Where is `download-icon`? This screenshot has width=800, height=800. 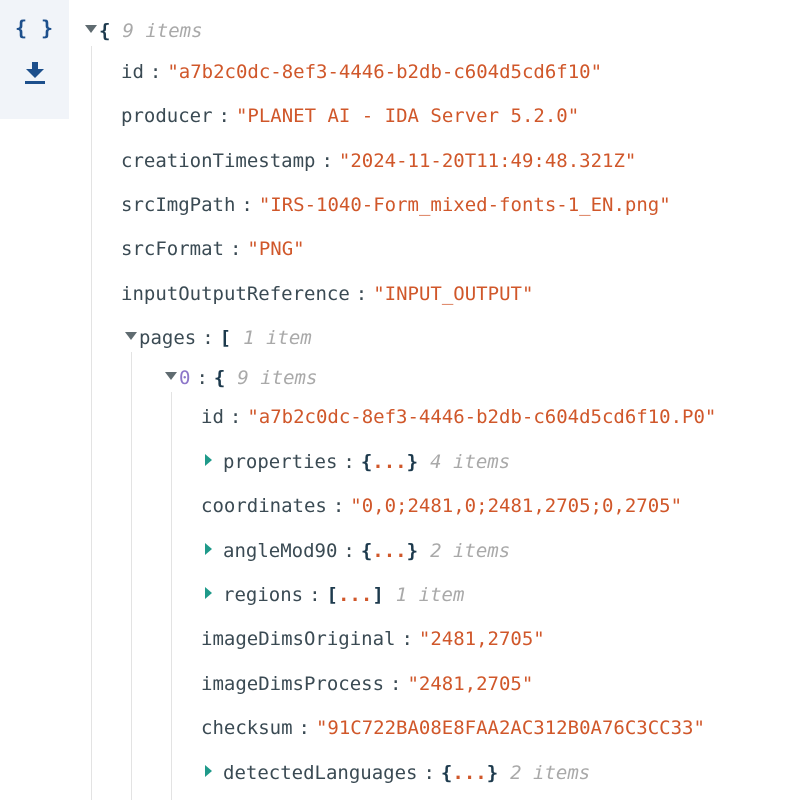
download-icon is located at coordinates (34, 73).